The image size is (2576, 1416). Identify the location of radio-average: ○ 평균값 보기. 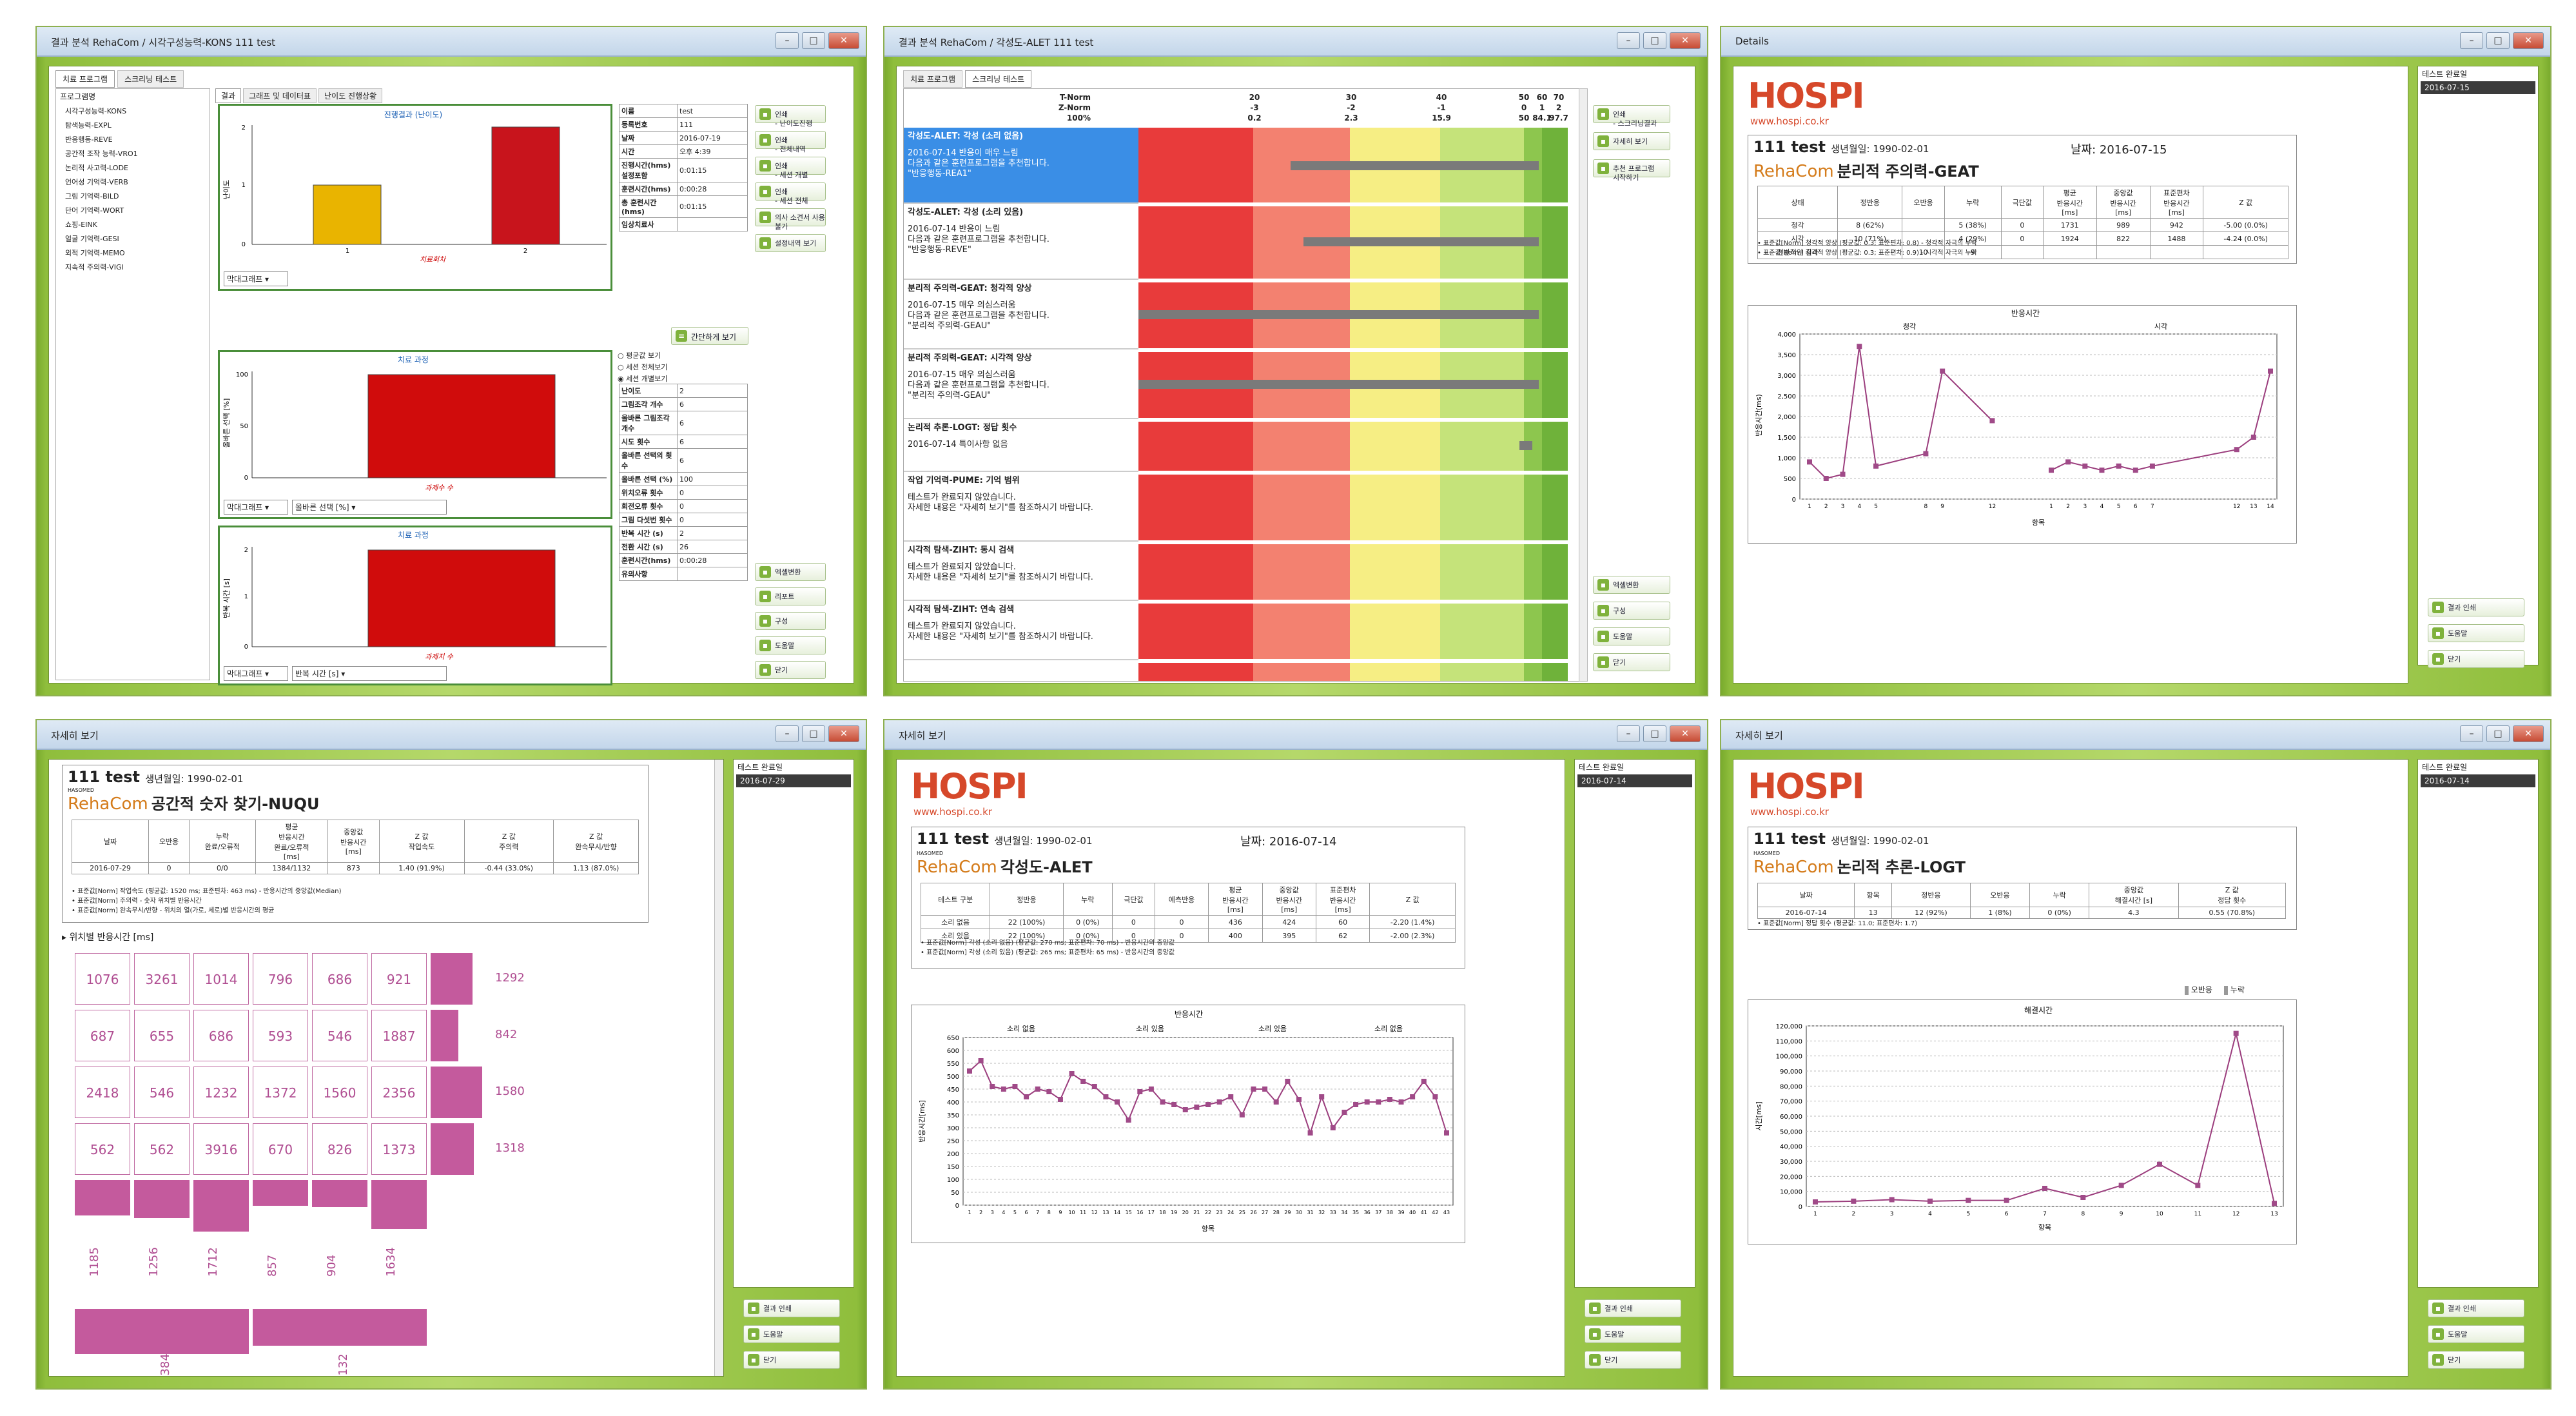
(643, 356).